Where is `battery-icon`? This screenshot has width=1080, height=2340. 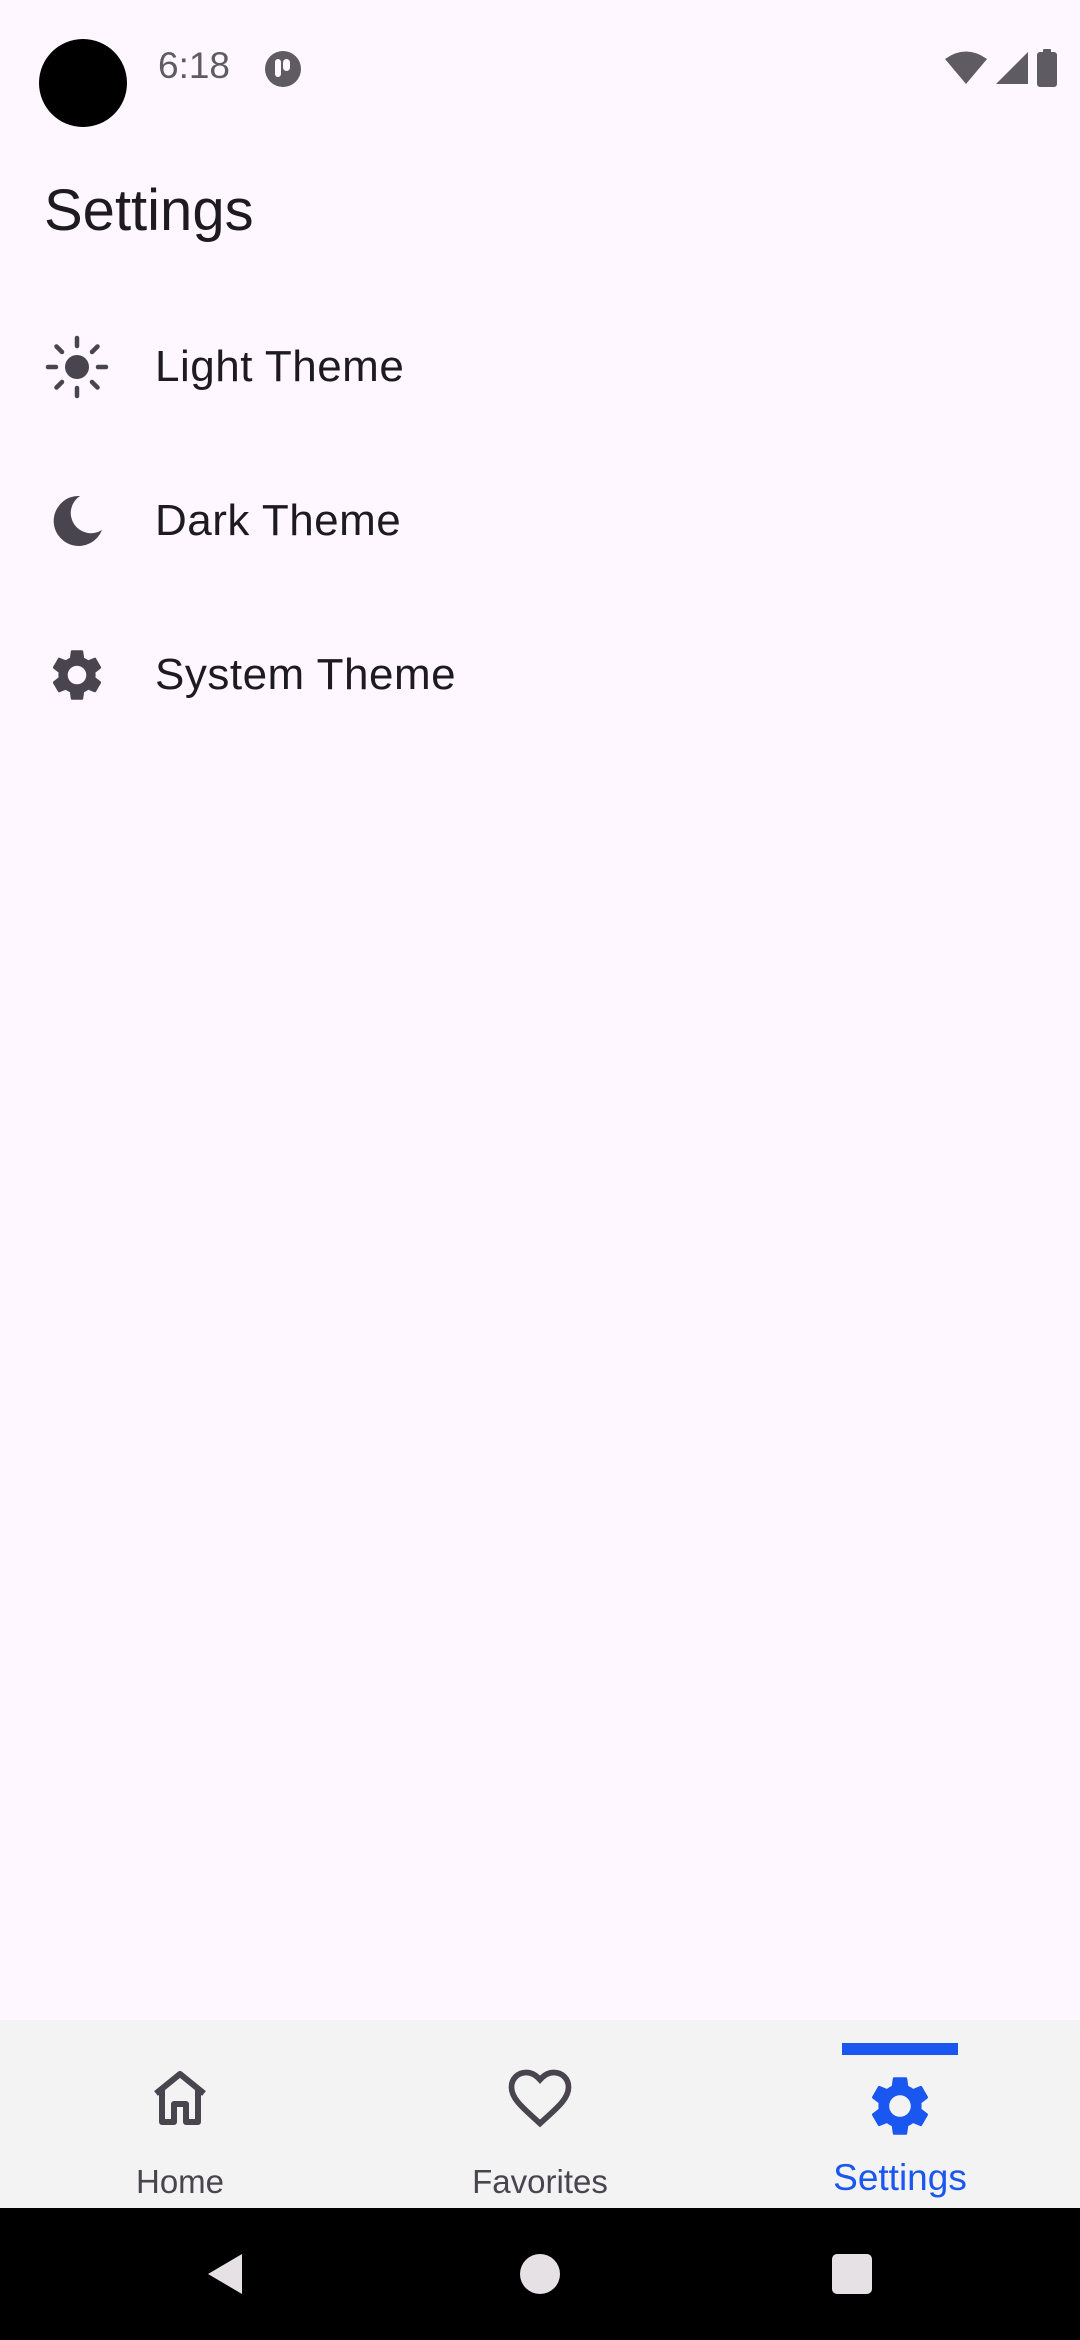
battery-icon is located at coordinates (1047, 68).